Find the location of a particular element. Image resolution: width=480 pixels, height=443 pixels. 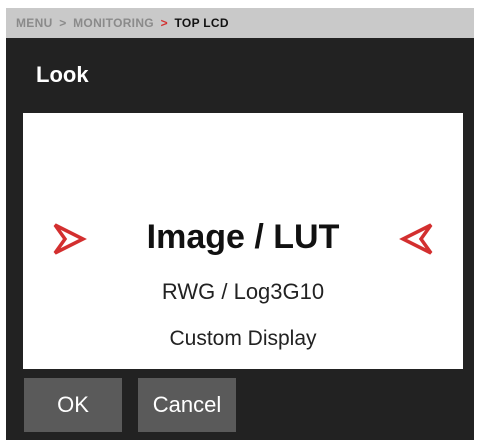

look-value: Image / LUT is located at coordinates (243, 237).